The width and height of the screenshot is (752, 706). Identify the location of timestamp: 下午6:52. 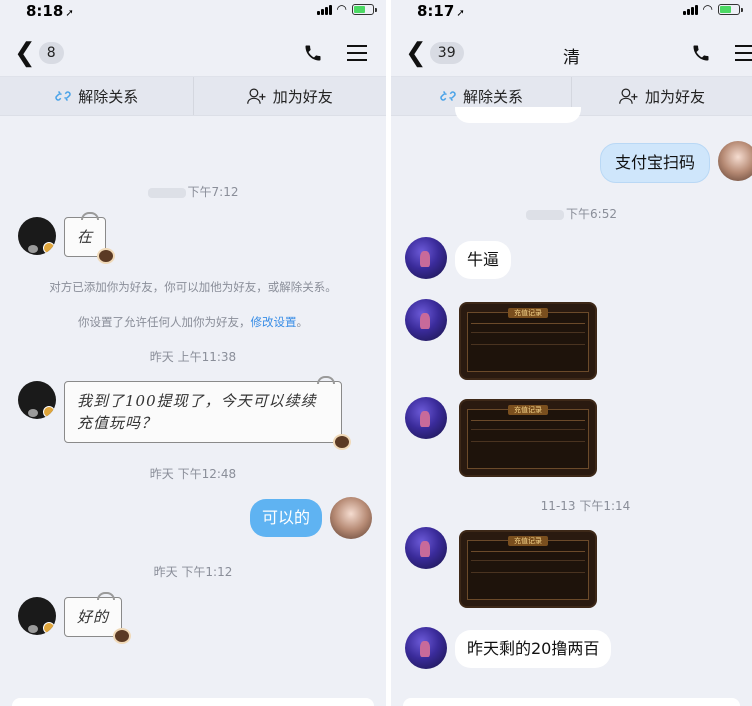
(571, 213).